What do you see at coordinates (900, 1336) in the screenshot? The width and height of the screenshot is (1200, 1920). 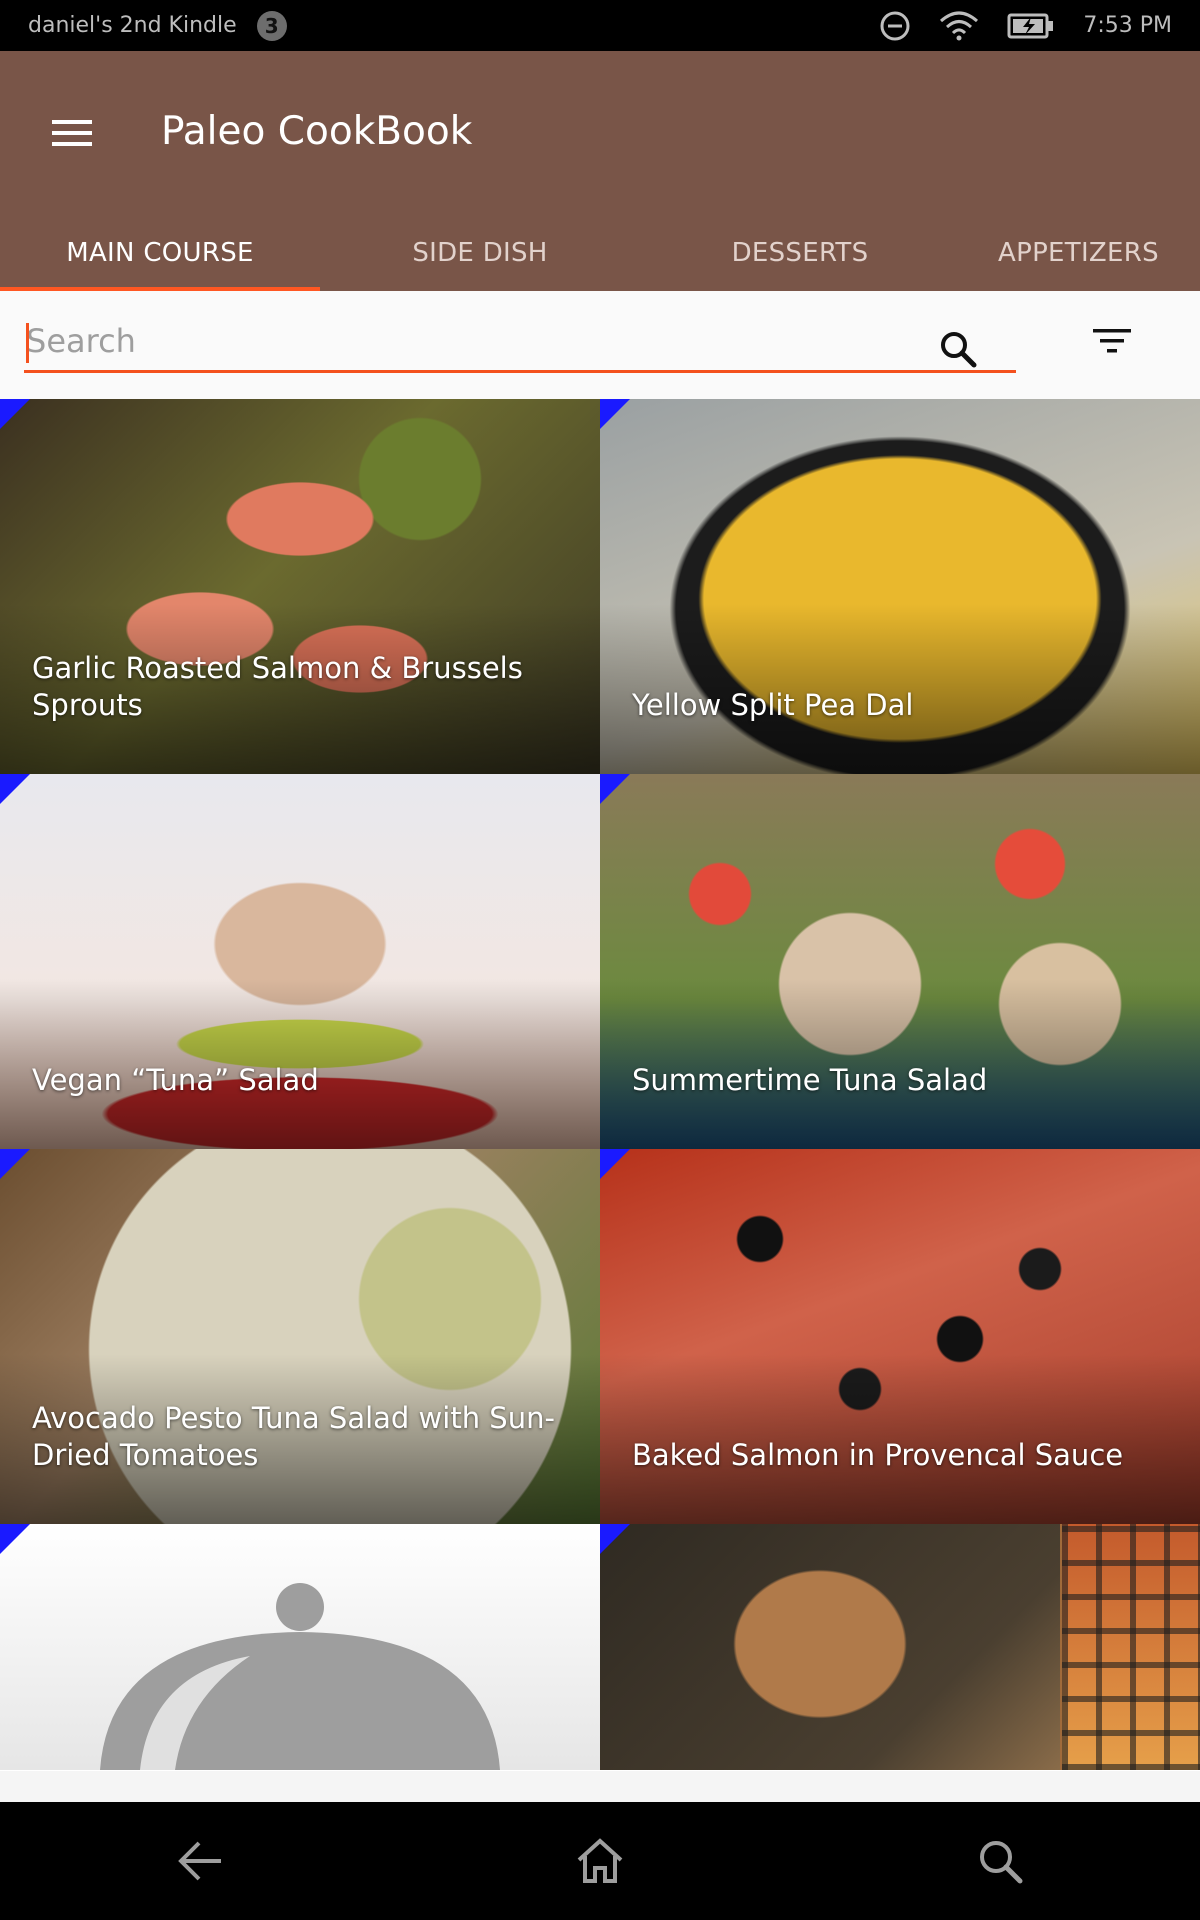 I see `recipe-card: Baked Salmon in Provencal Sauce` at bounding box center [900, 1336].